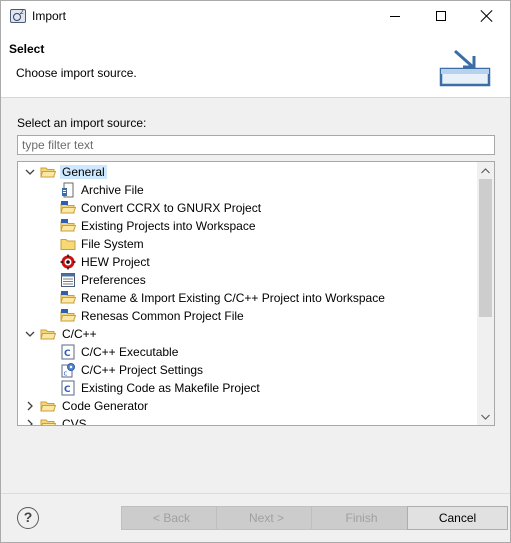  Describe the element at coordinates (248, 280) in the screenshot. I see `tree-item: Preferences` at that location.